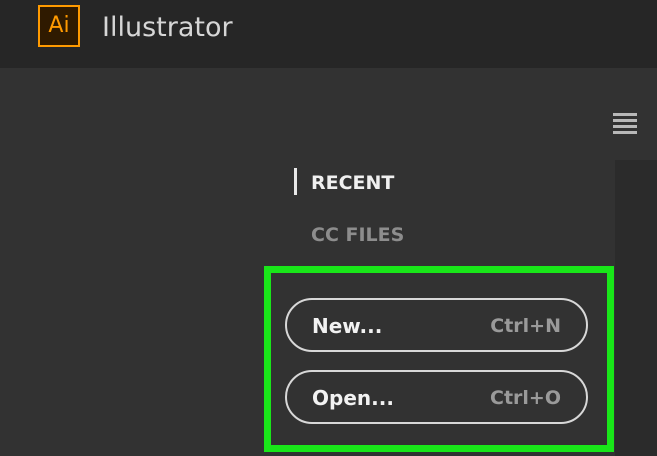 This screenshot has width=657, height=456. I want to click on tab-cc-files: CC FILES, so click(357, 235).